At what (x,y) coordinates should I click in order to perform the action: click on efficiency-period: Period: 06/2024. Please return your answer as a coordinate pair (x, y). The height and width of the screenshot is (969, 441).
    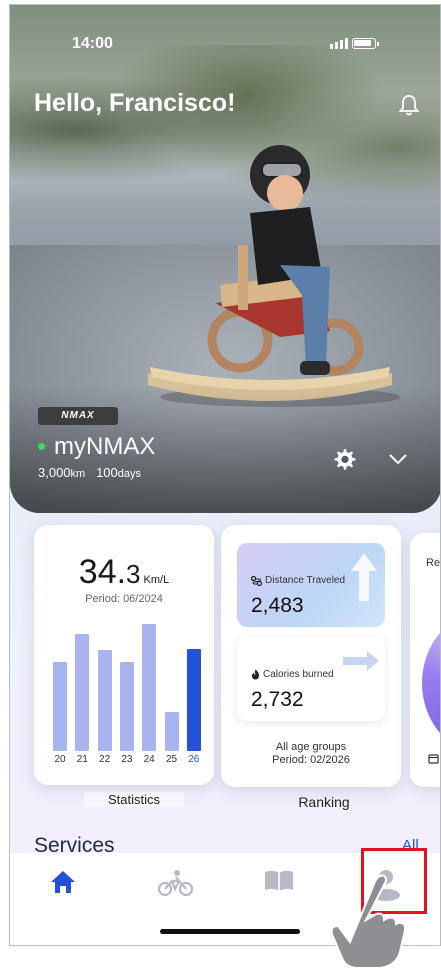
    Looking at the image, I should click on (124, 599).